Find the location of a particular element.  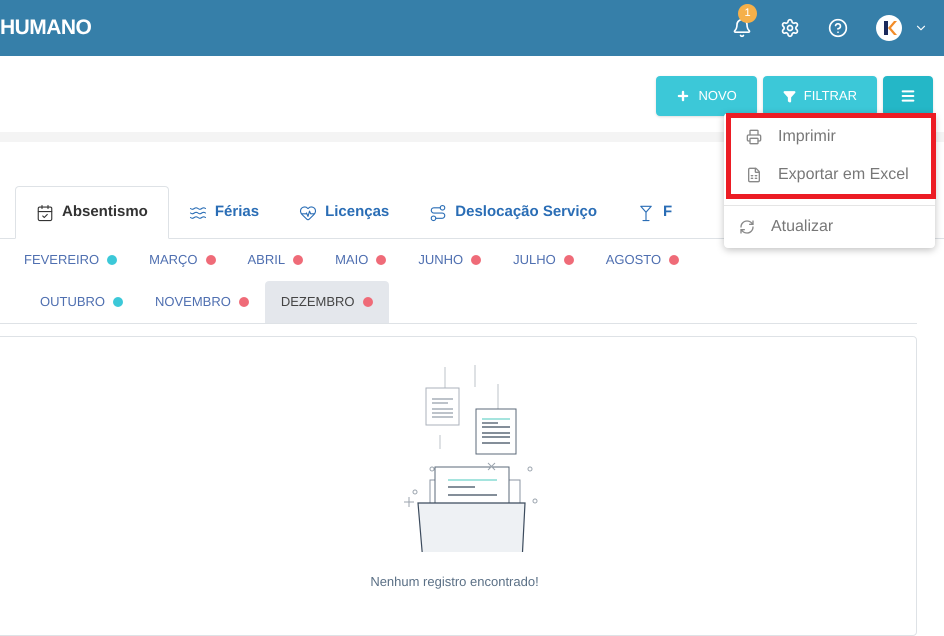

tab: Férias is located at coordinates (224, 212).